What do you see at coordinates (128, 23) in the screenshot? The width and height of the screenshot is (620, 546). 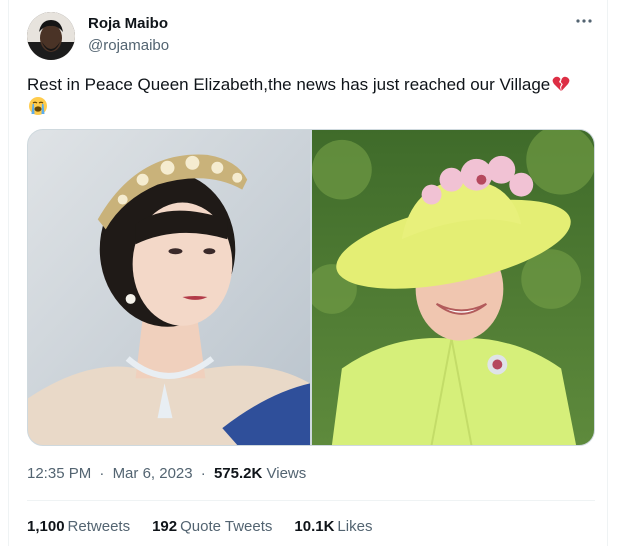 I see `author-name: Roja Maibo` at bounding box center [128, 23].